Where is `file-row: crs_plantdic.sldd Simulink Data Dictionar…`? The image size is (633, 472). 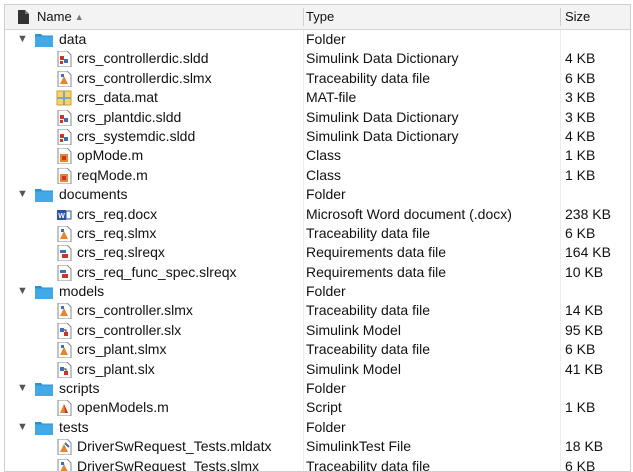 file-row: crs_plantdic.sldd Simulink Data Dictionar… is located at coordinates (317, 117).